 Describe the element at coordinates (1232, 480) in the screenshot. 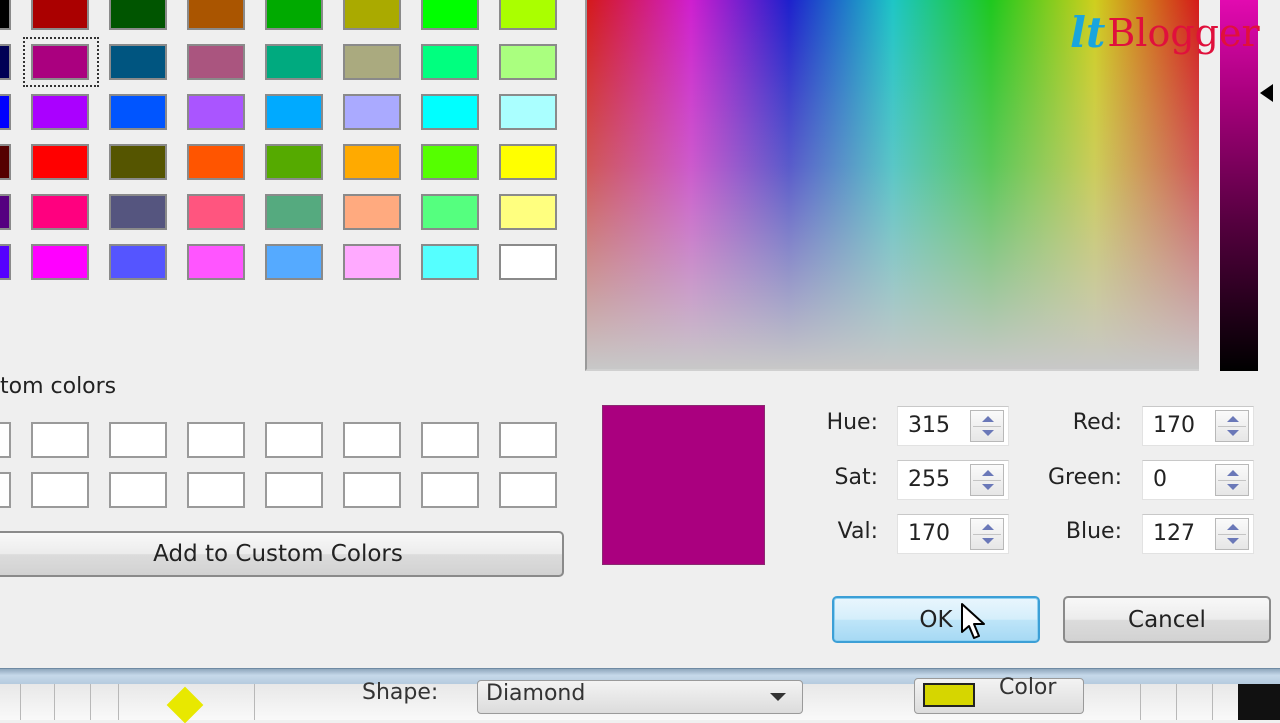

I see `green-spinner` at that location.